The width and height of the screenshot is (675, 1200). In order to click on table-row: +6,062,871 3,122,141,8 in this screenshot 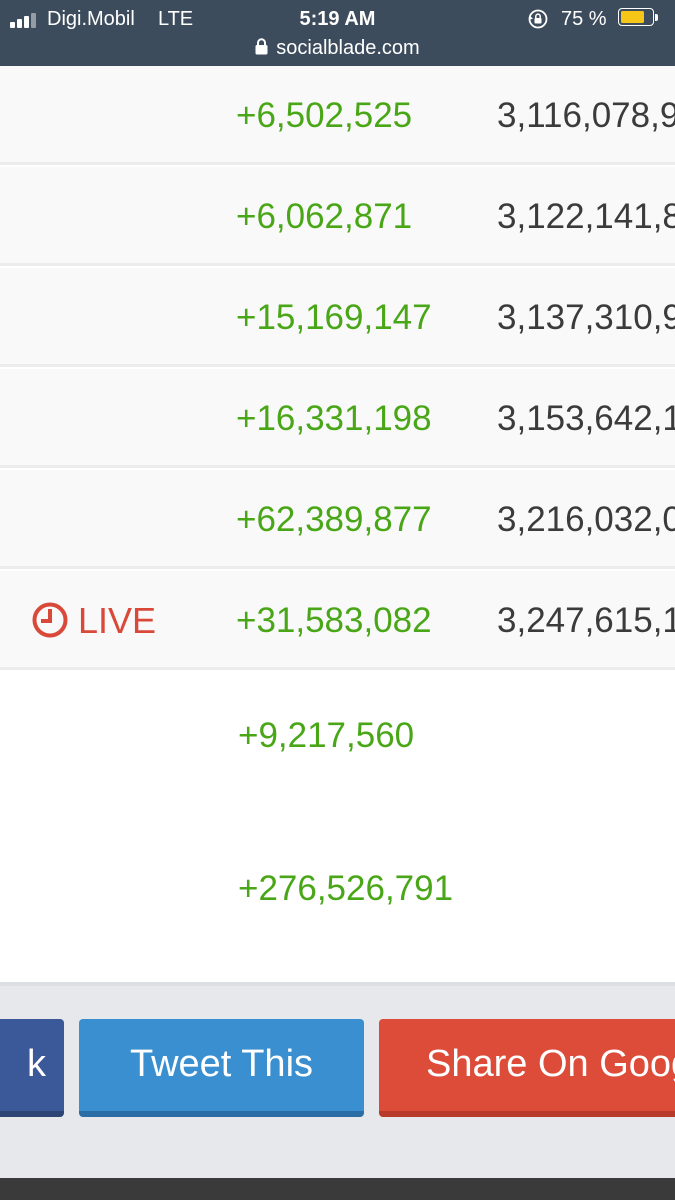, I will do `click(337, 216)`.